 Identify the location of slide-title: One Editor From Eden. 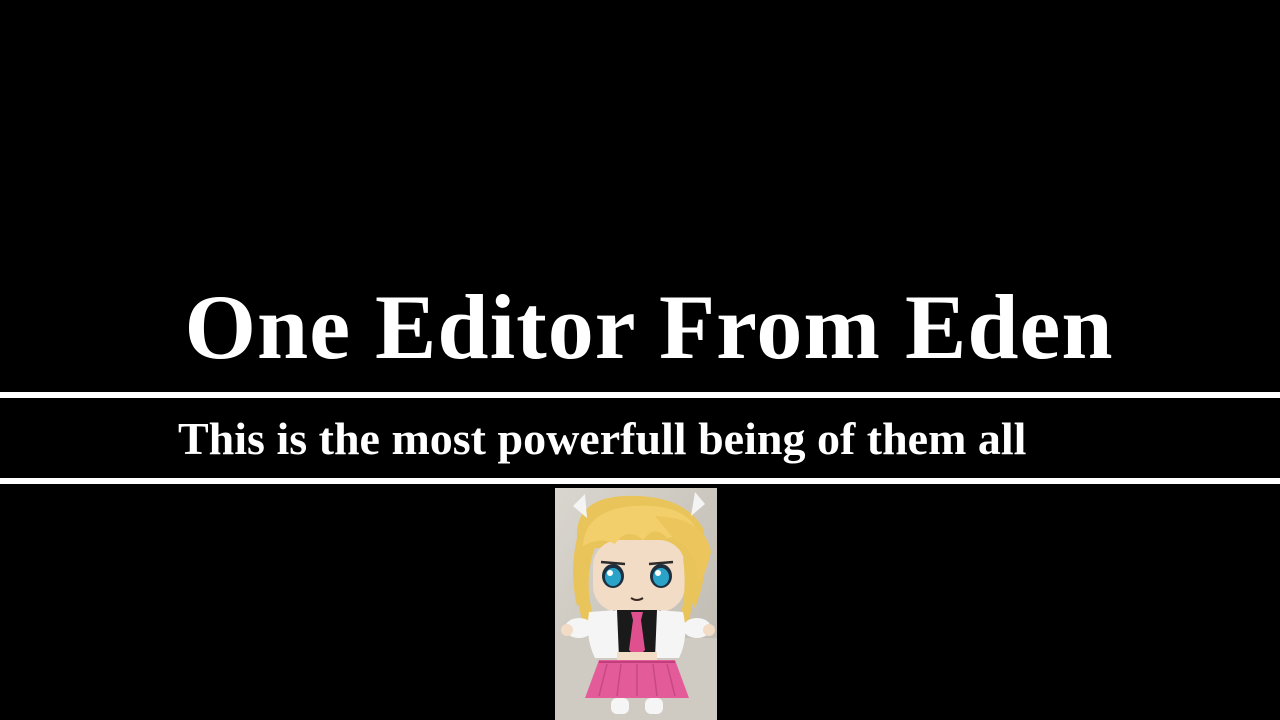
(649, 327).